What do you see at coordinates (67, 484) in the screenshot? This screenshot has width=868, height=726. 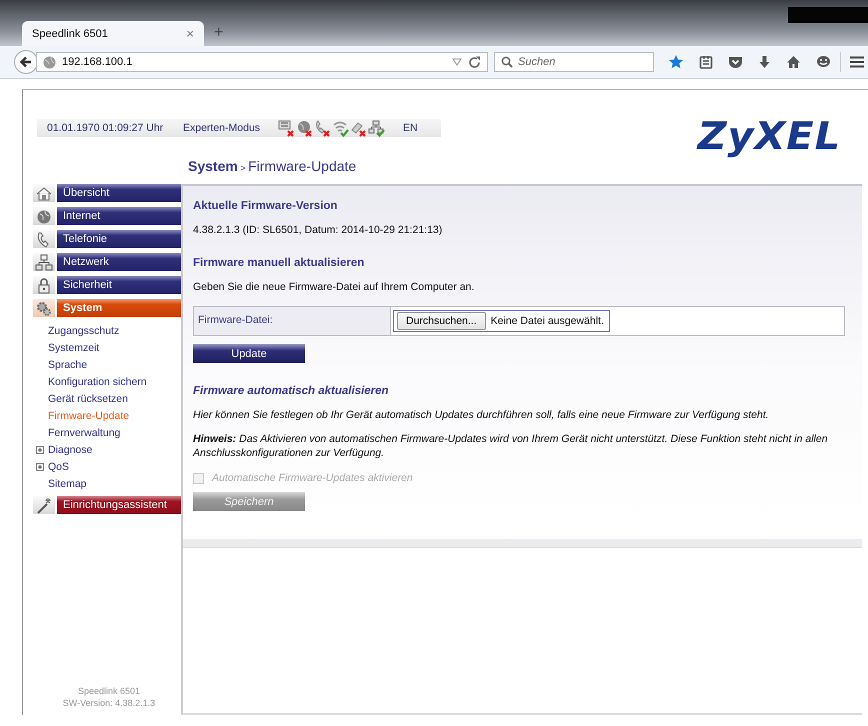 I see `submenu-item: Sitemap` at bounding box center [67, 484].